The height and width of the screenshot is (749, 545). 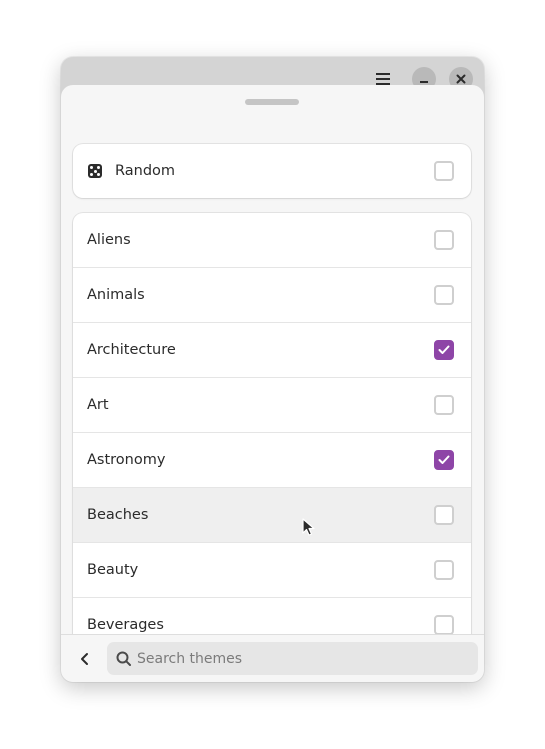 What do you see at coordinates (145, 171) in the screenshot?
I see `random-label: Random` at bounding box center [145, 171].